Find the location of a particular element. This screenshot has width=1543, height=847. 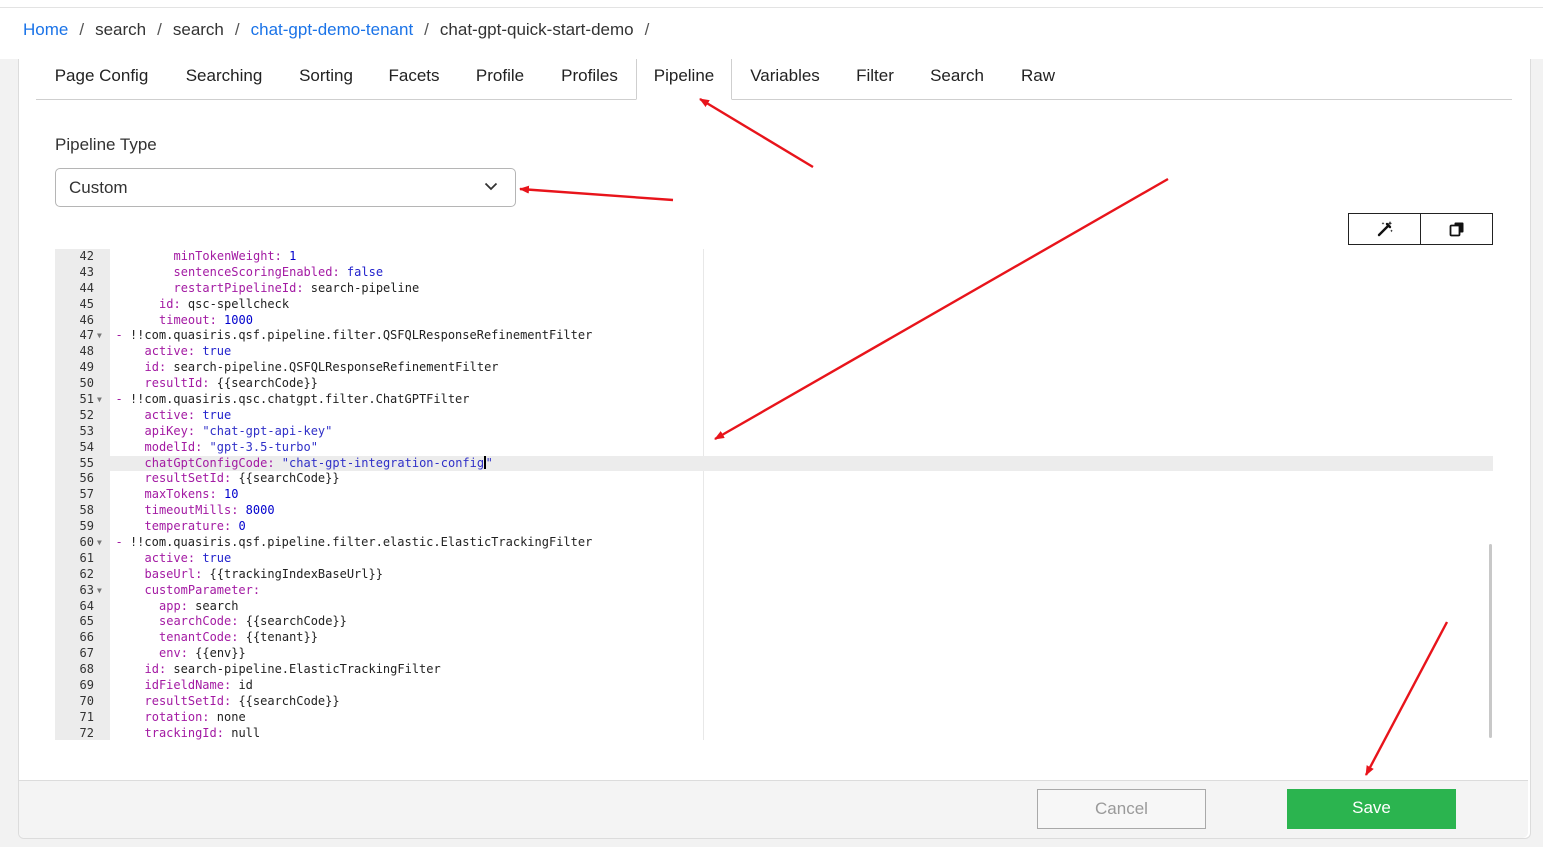

tab-filter: Filter is located at coordinates (875, 79).